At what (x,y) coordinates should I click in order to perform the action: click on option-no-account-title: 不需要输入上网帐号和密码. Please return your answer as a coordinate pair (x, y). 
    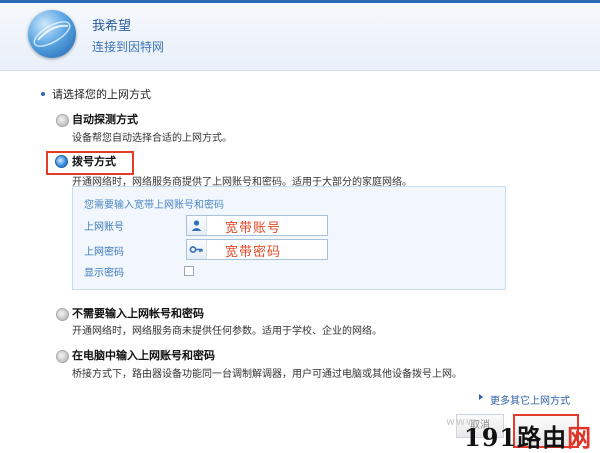
    Looking at the image, I should click on (138, 313).